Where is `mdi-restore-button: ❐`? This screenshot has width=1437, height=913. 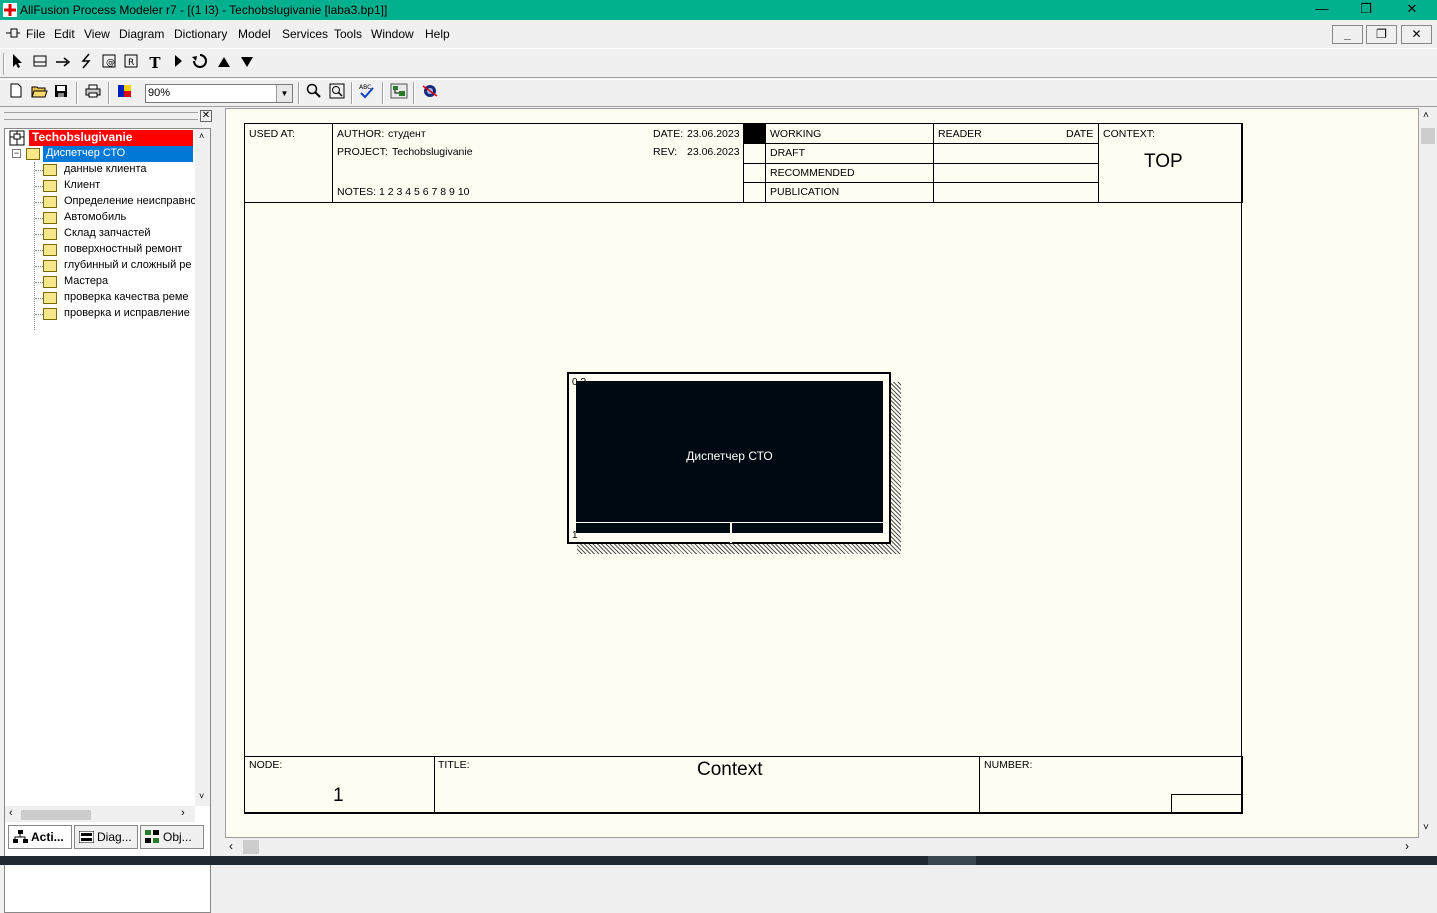
mdi-restore-button: ❐ is located at coordinates (1381, 34).